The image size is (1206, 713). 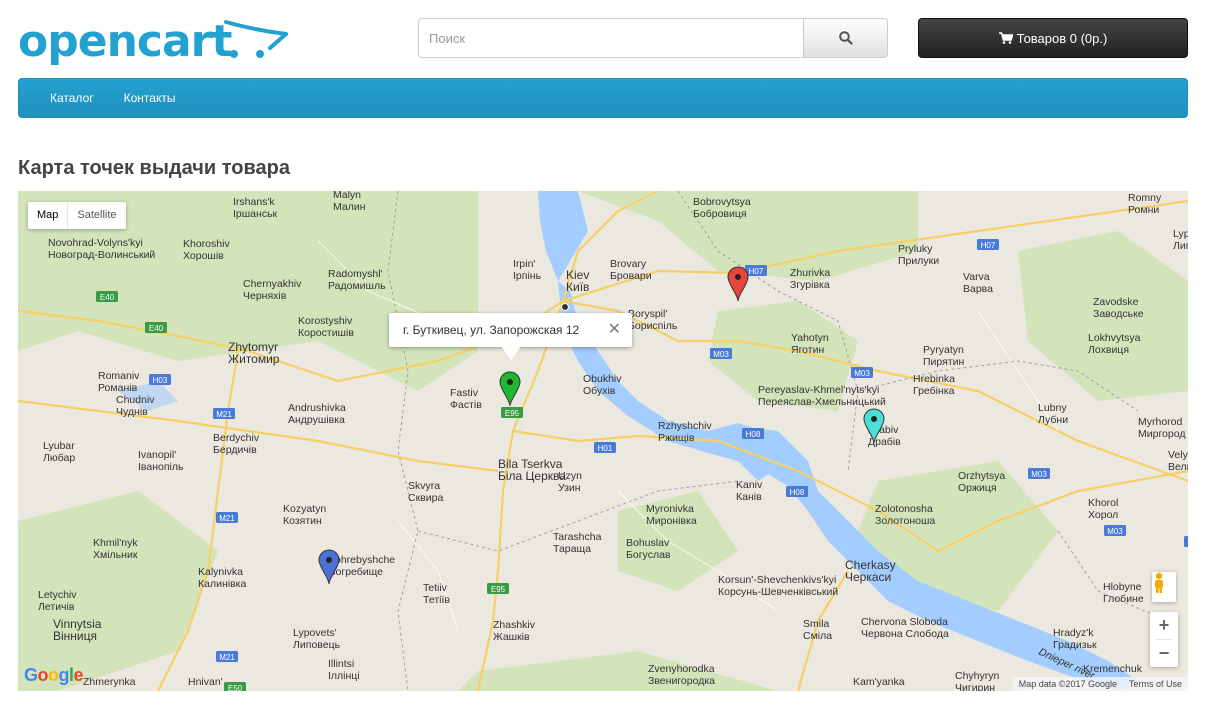 I want to click on road-shield-label: M21, so click(x=227, y=657).